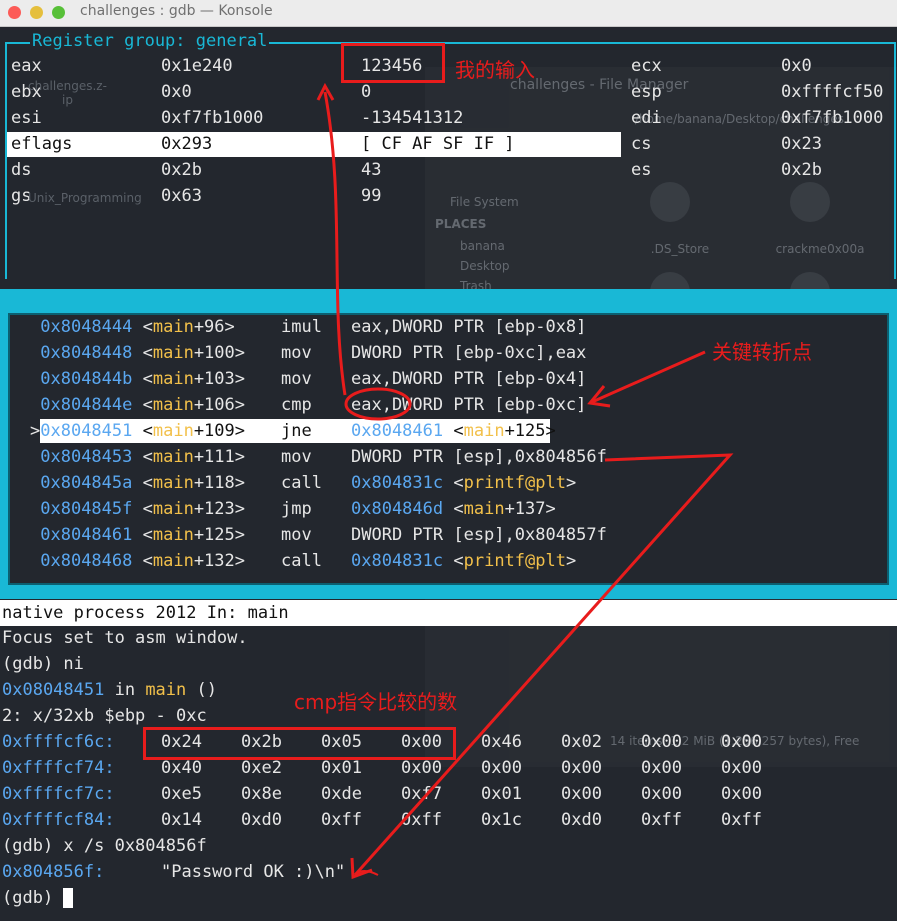 The image size is (897, 921). Describe the element at coordinates (137, 509) in the screenshot. I see `asm-line: 0x804845f <main+123>` at that location.